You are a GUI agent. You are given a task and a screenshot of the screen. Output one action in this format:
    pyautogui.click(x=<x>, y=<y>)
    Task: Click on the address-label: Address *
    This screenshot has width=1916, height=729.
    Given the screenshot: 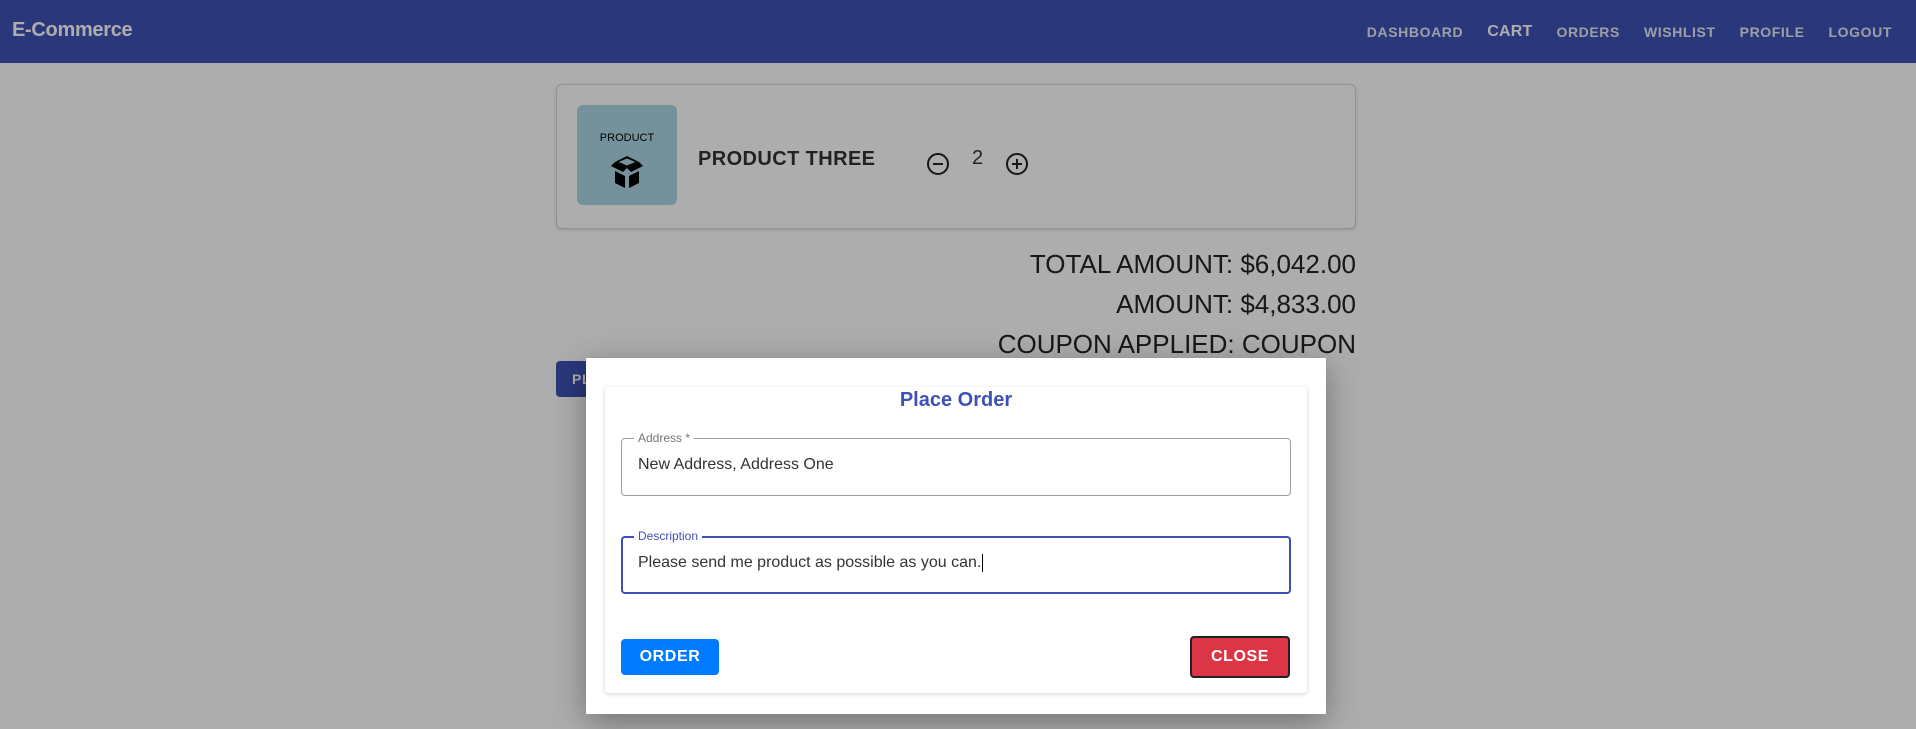 What is the action you would take?
    pyautogui.click(x=664, y=438)
    